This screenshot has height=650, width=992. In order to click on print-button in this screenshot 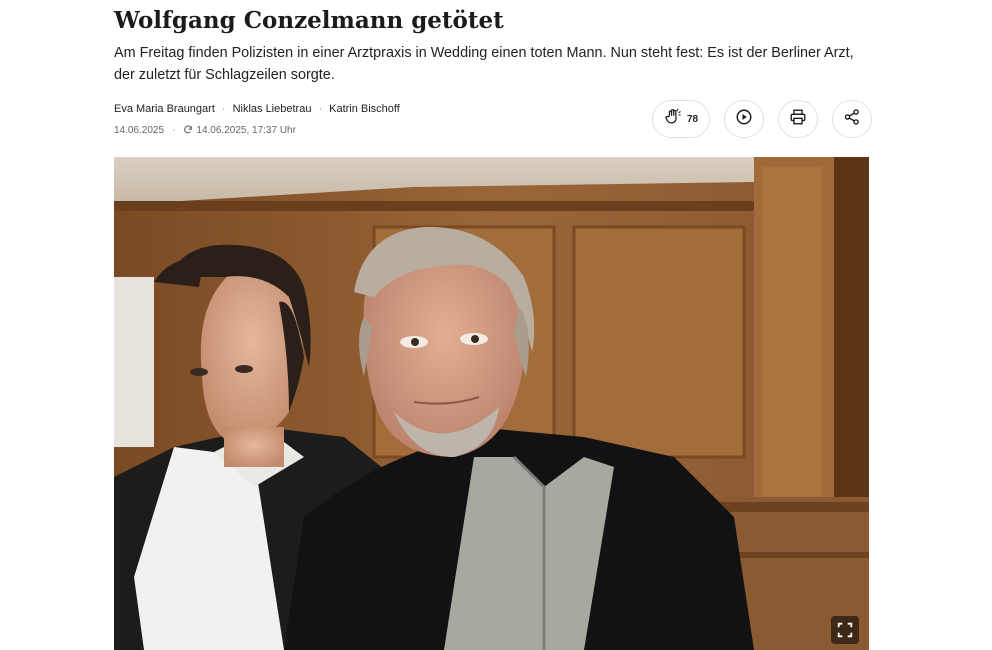, I will do `click(798, 119)`.